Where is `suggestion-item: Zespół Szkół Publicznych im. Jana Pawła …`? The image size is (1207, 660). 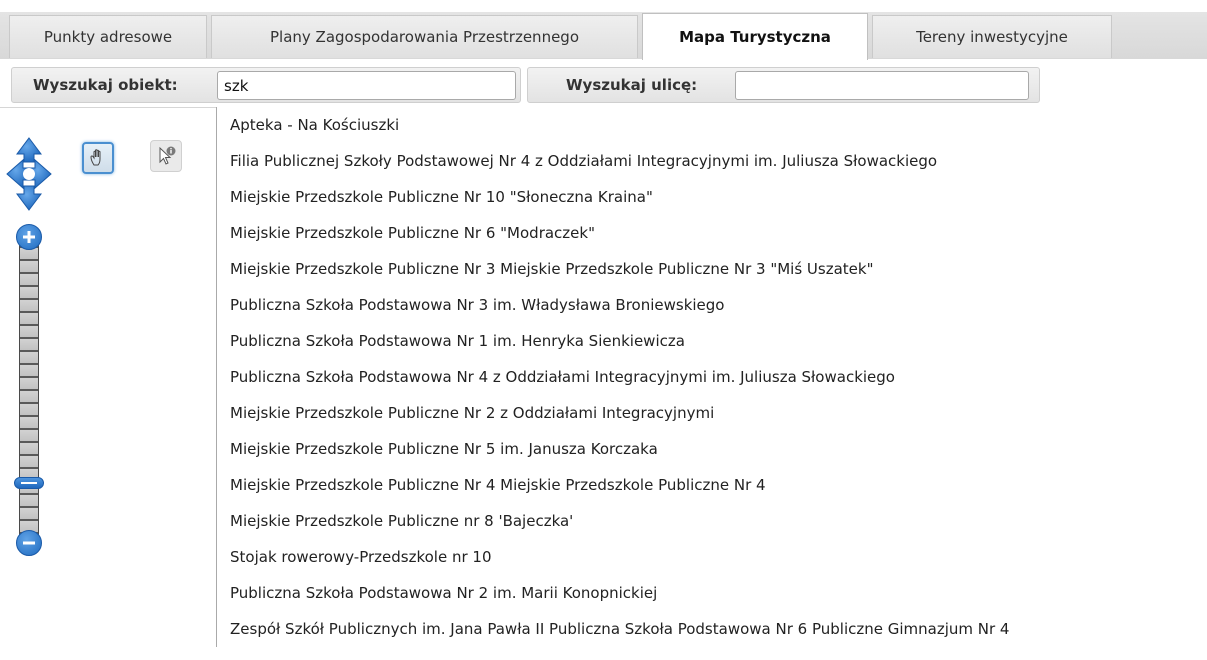 suggestion-item: Zespół Szkół Publicznych im. Jana Pawła … is located at coordinates (712, 629).